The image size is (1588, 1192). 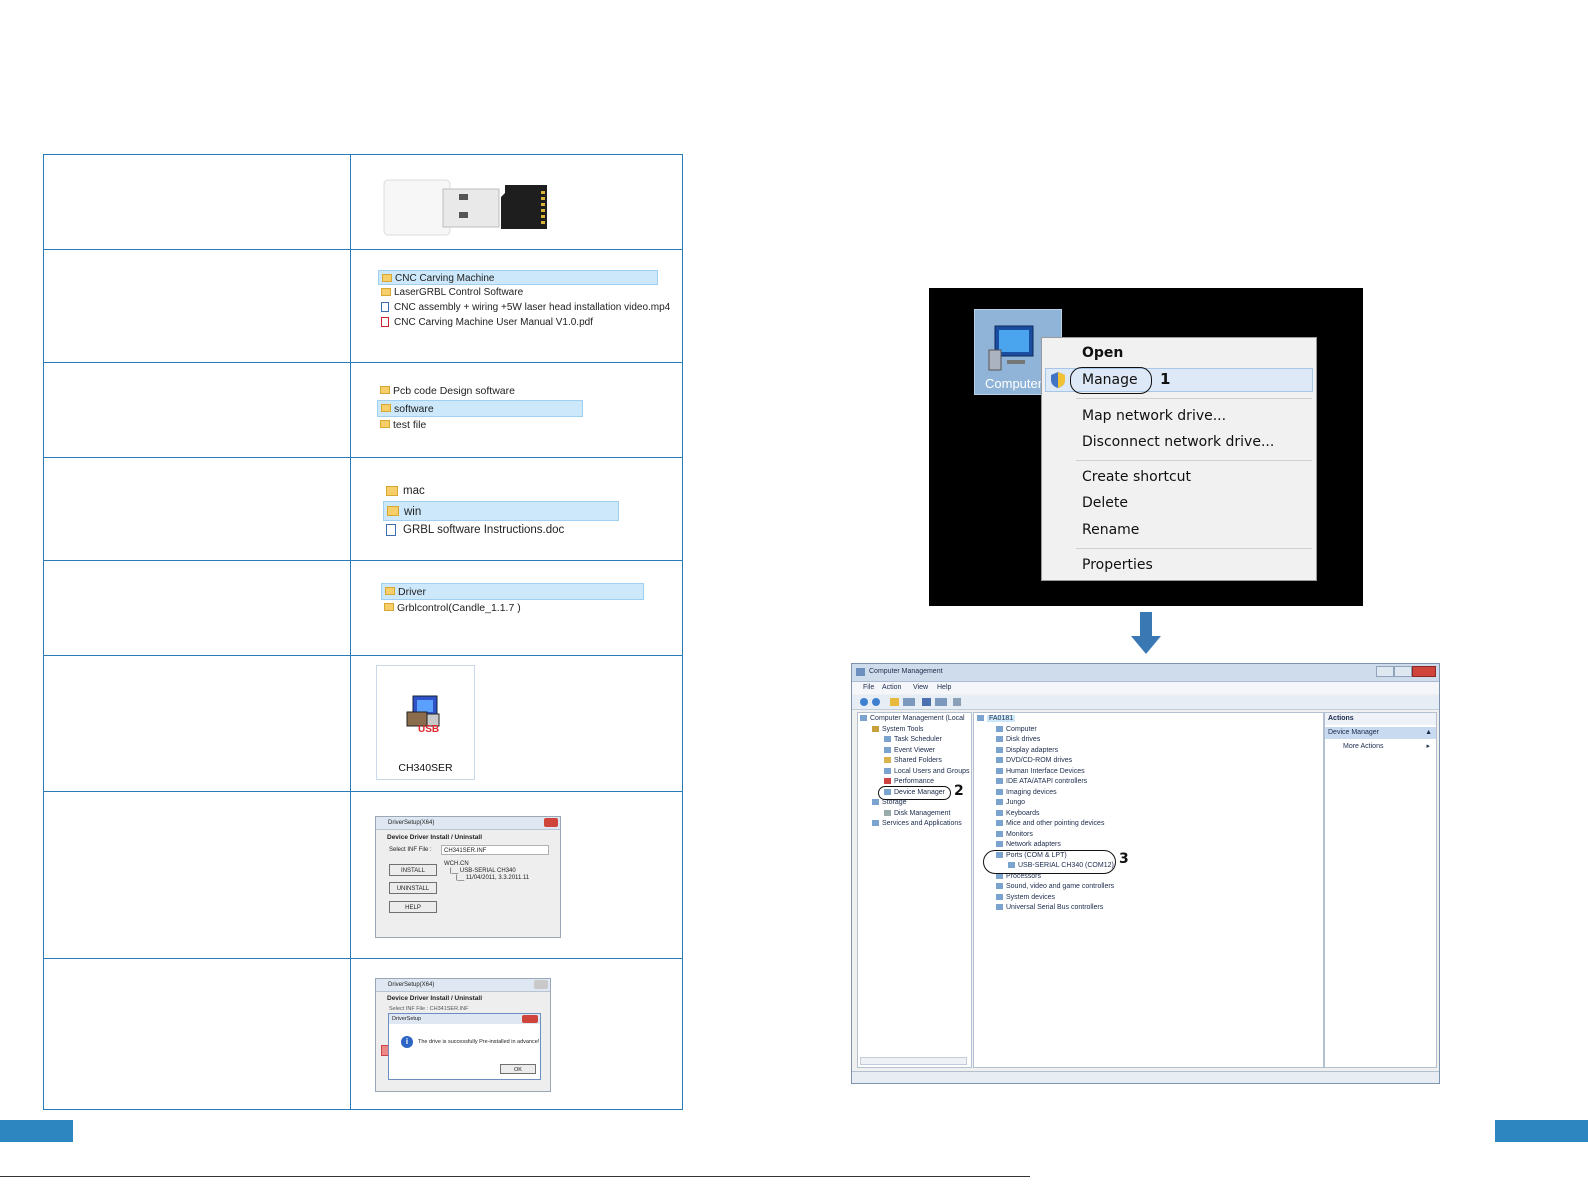 What do you see at coordinates (941, 702) in the screenshot?
I see `properties-icon` at bounding box center [941, 702].